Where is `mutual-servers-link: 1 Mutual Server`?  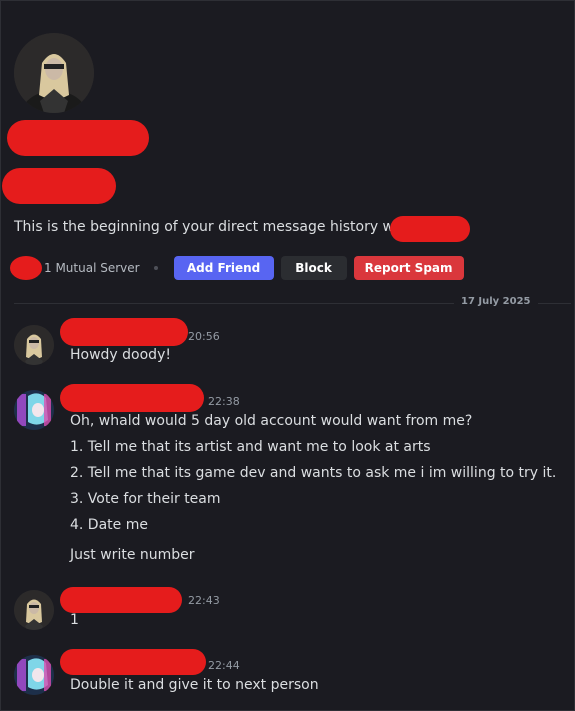
mutual-servers-link: 1 Mutual Server is located at coordinates (92, 268).